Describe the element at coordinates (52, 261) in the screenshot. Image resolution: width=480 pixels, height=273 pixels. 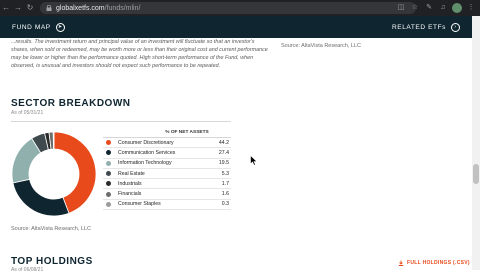
I see `top-holdings-title: TOP HOLDINGS` at that location.